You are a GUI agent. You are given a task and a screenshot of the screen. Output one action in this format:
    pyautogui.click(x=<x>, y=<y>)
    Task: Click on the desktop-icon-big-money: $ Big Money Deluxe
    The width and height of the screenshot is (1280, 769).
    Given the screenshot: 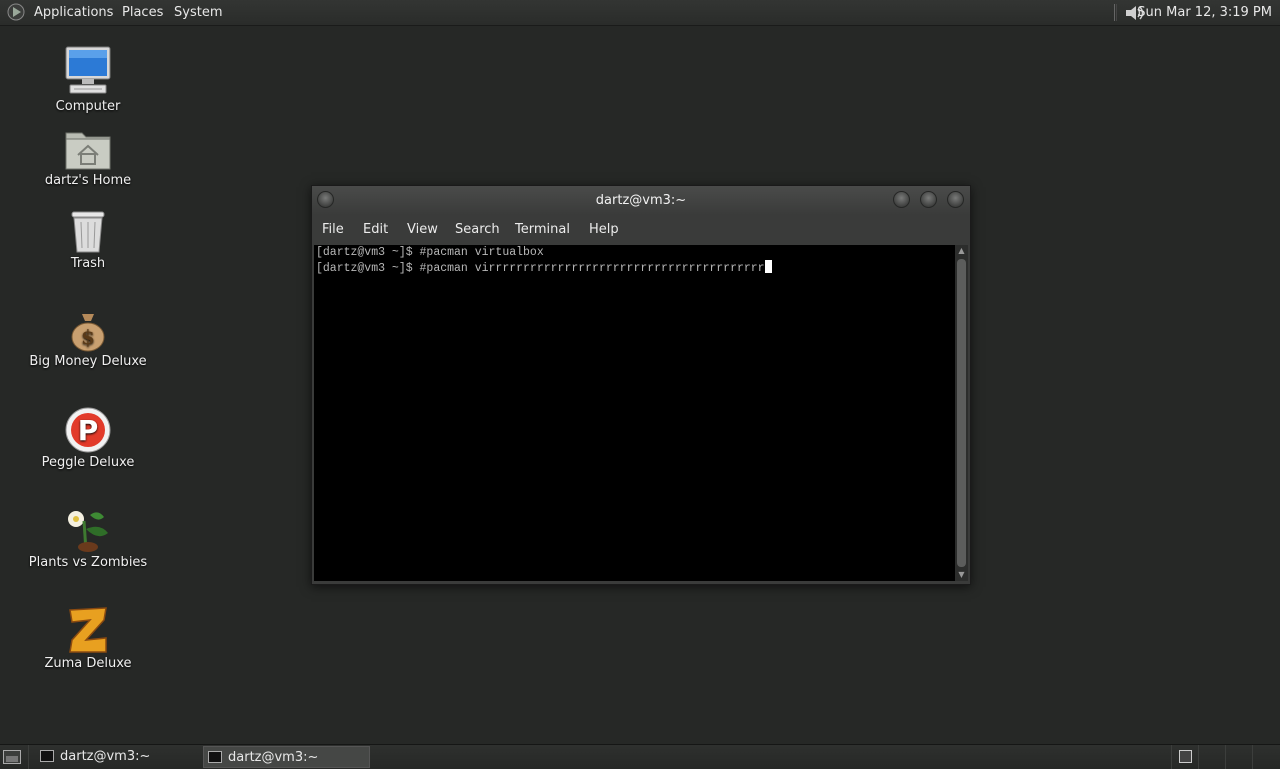 What is the action you would take?
    pyautogui.click(x=88, y=339)
    